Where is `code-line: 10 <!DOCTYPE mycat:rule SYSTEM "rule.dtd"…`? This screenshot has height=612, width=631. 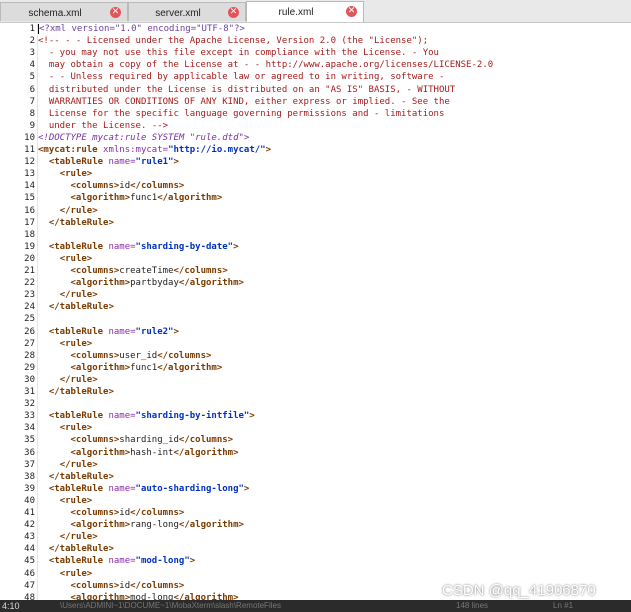
code-line: 10 <!DOCTYPE mycat:rule SYSTEM "rule.dtd"… is located at coordinates (315, 138).